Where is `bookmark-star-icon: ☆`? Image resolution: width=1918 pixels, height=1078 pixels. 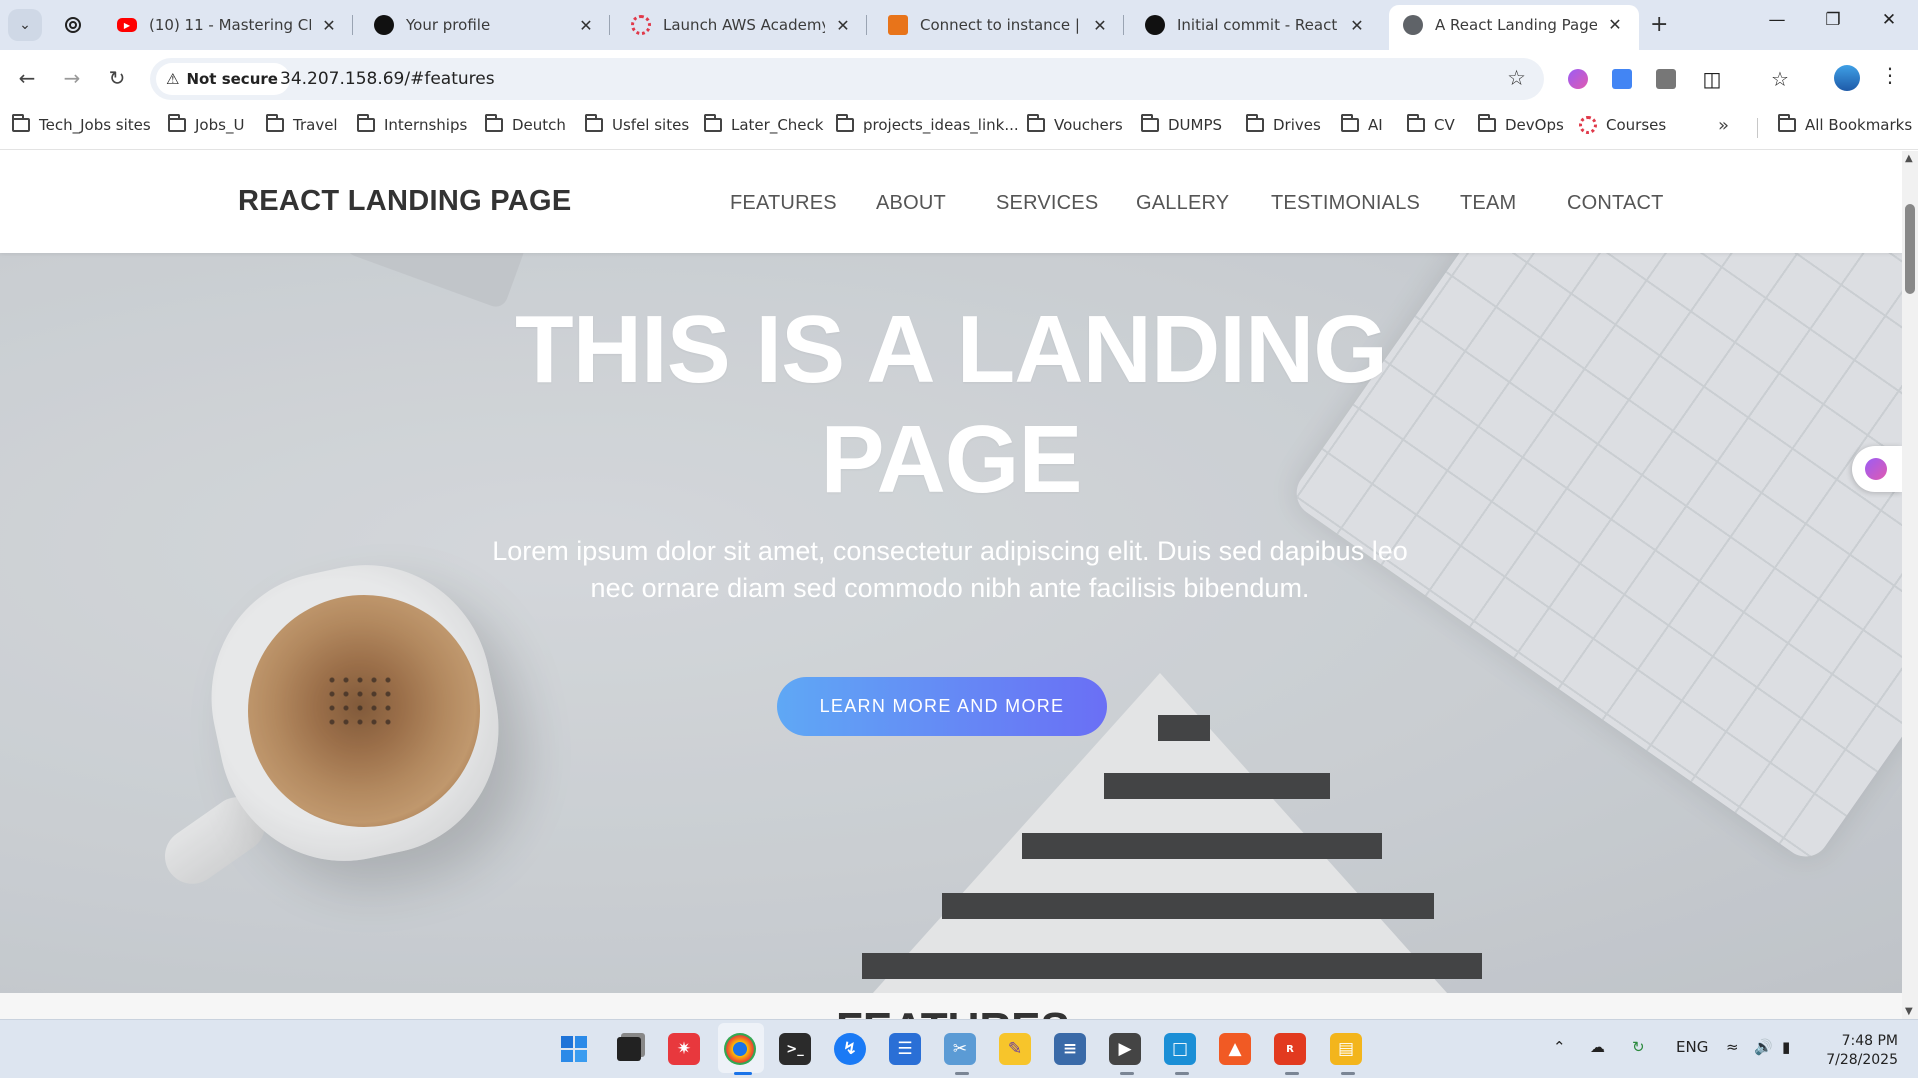
bookmark-star-icon: ☆ is located at coordinates (1516, 78).